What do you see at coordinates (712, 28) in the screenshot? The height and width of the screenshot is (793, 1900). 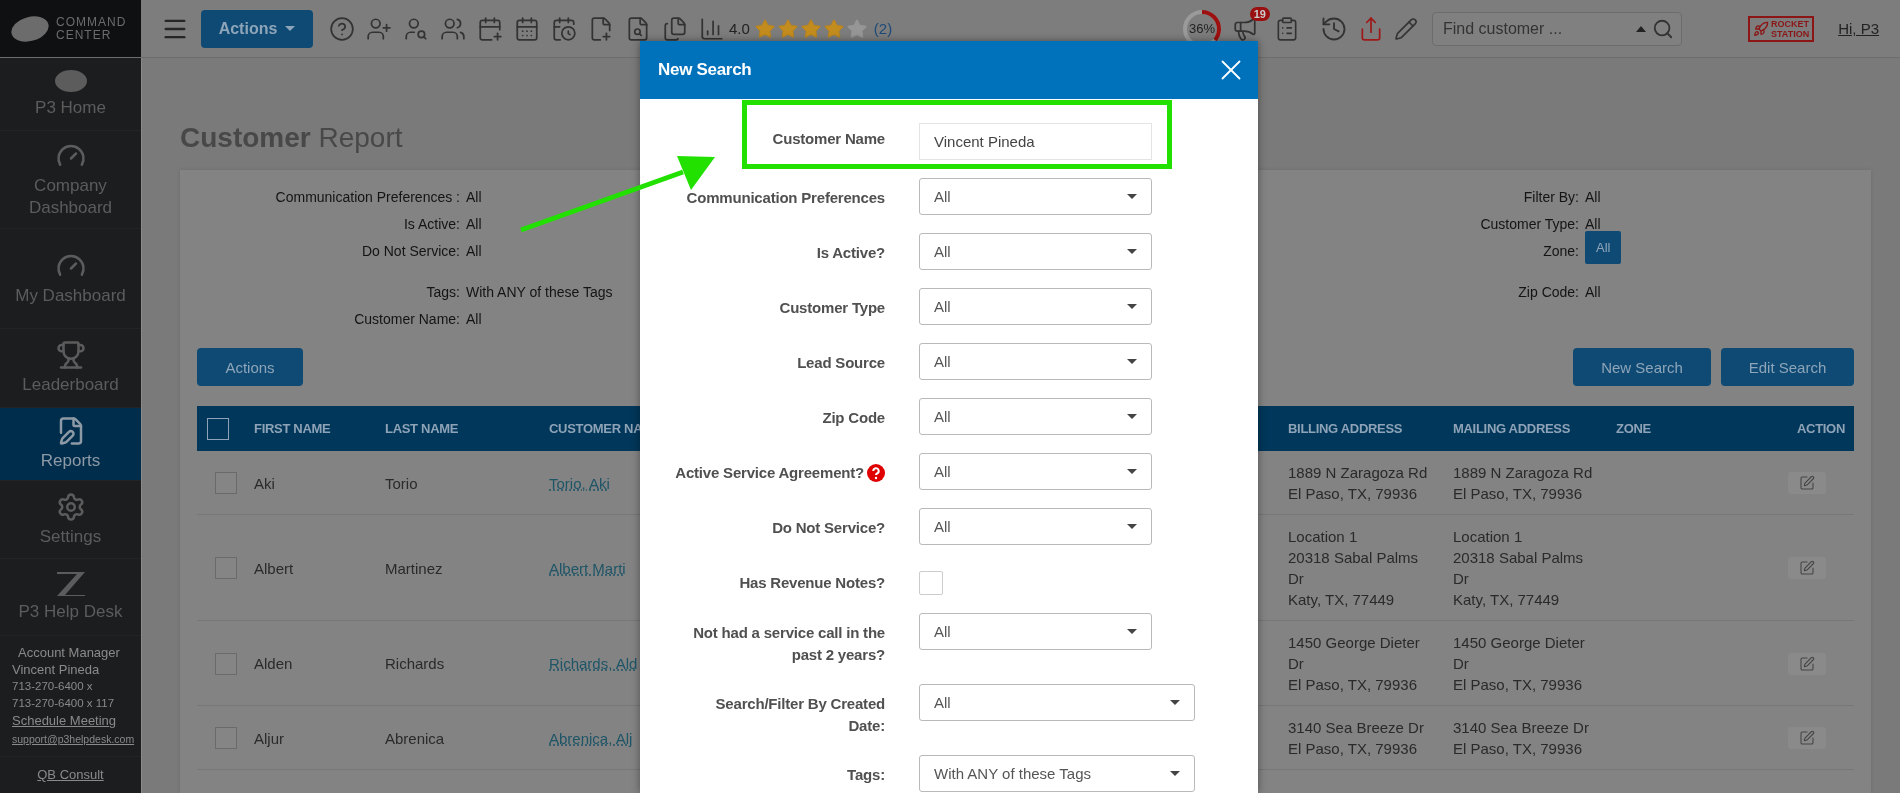 I see `bar-chart-icon` at bounding box center [712, 28].